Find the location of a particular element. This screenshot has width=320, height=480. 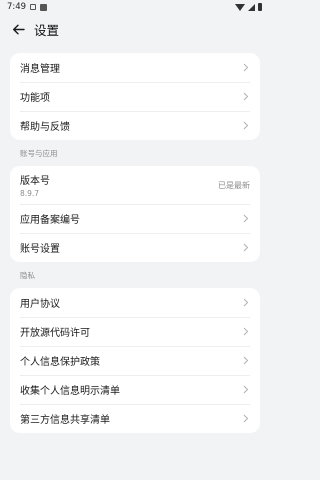

version-label: 版本号 is located at coordinates (35, 181).